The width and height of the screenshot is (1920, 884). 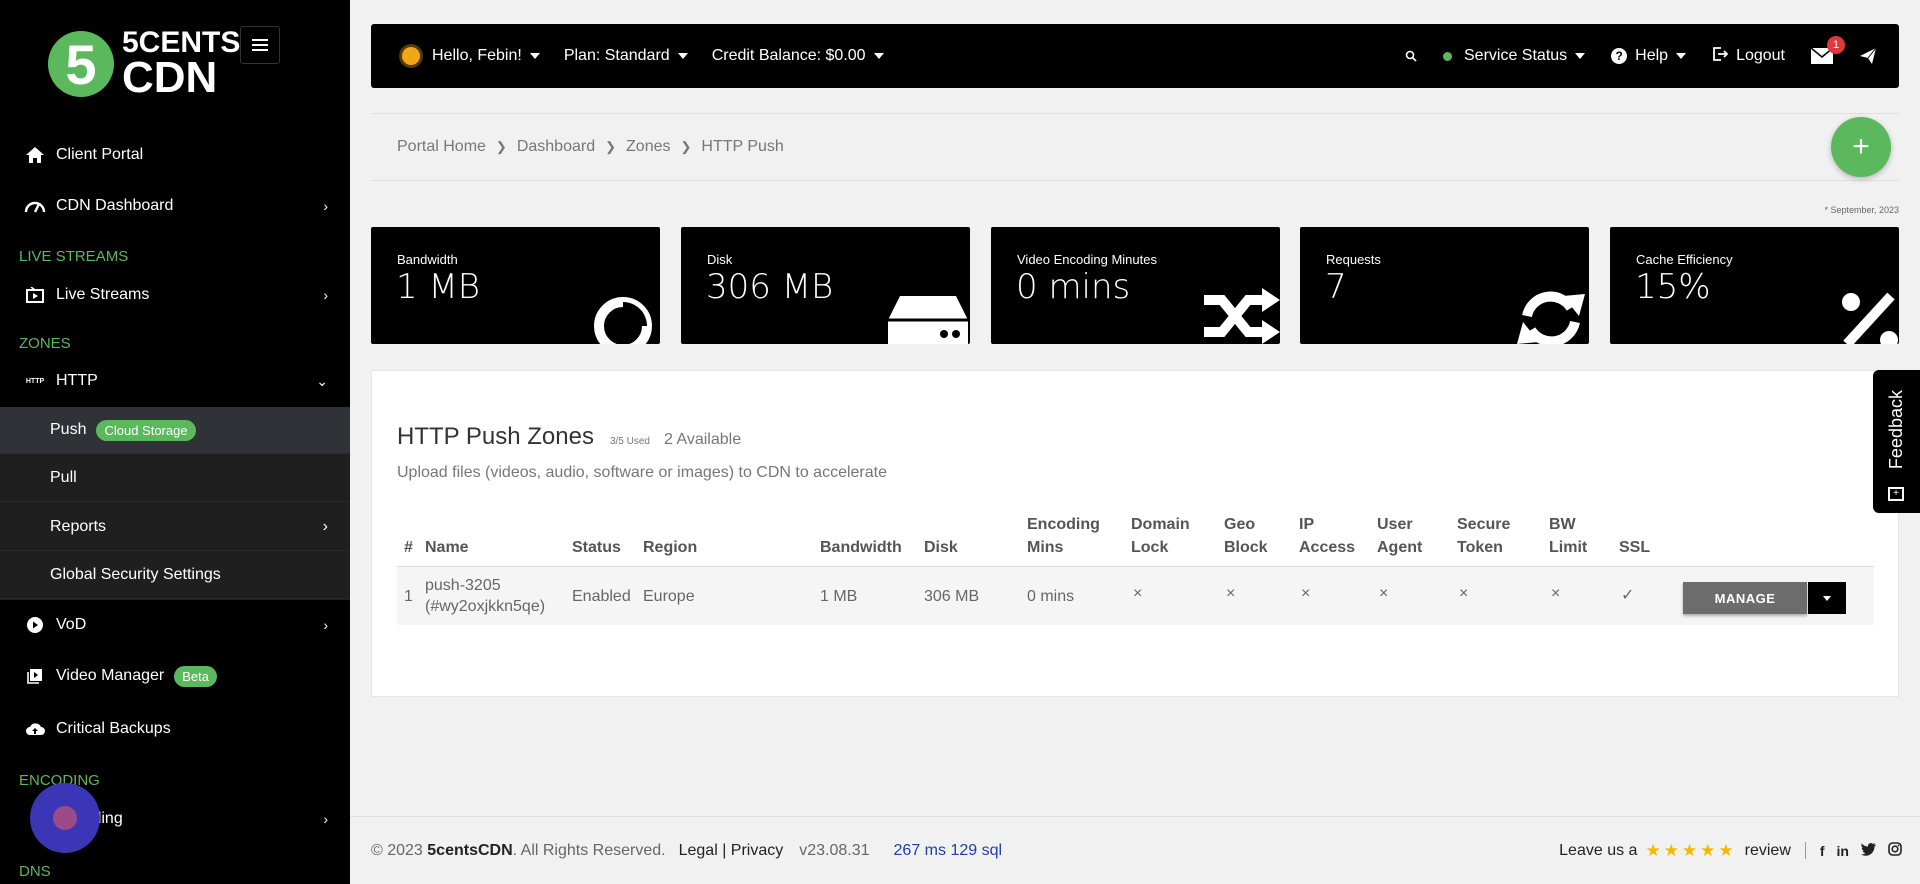 I want to click on sidebar-item-reports: Reports ›, so click(x=175, y=527).